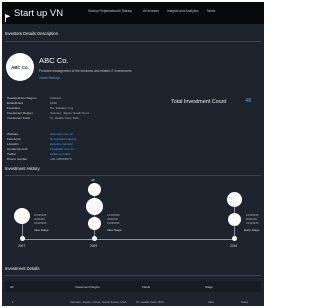  Describe the element at coordinates (98, 302) in the screenshot. I see `row-region: Vietnam, Japan, China, South Korea, USA` at that location.